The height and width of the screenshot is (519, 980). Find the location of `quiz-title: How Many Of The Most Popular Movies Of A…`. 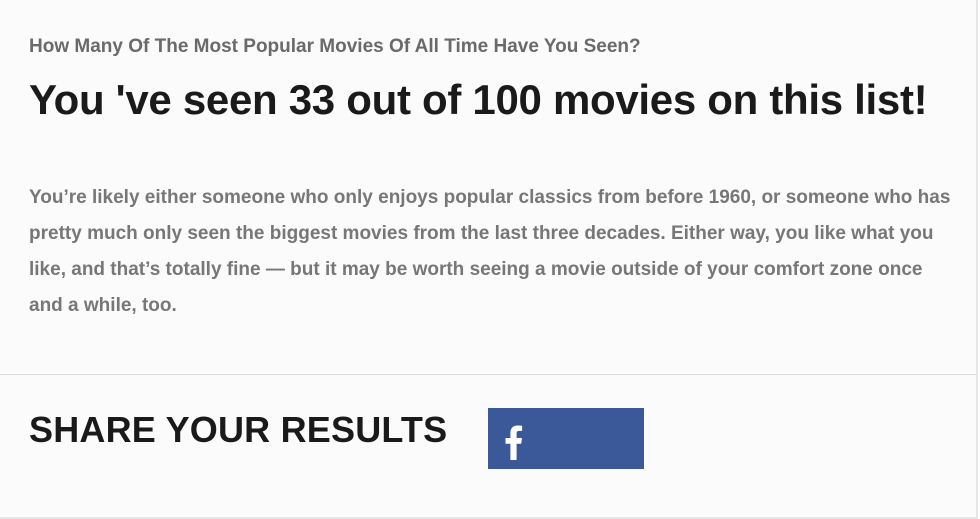

quiz-title: How Many Of The Most Popular Movies Of A… is located at coordinates (335, 46).